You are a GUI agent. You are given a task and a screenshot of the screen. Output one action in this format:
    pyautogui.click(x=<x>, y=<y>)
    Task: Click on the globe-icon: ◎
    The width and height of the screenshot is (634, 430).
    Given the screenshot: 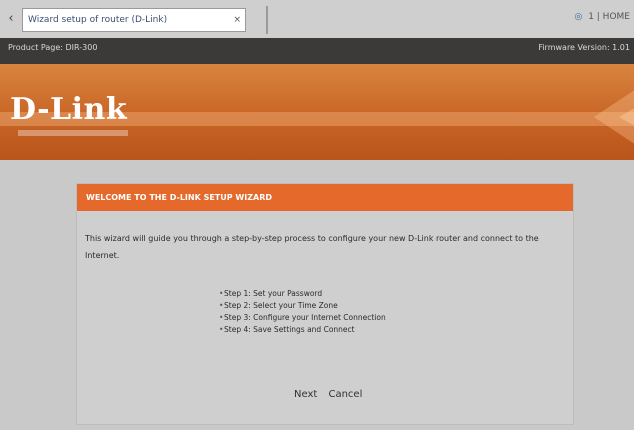 What is the action you would take?
    pyautogui.click(x=578, y=17)
    